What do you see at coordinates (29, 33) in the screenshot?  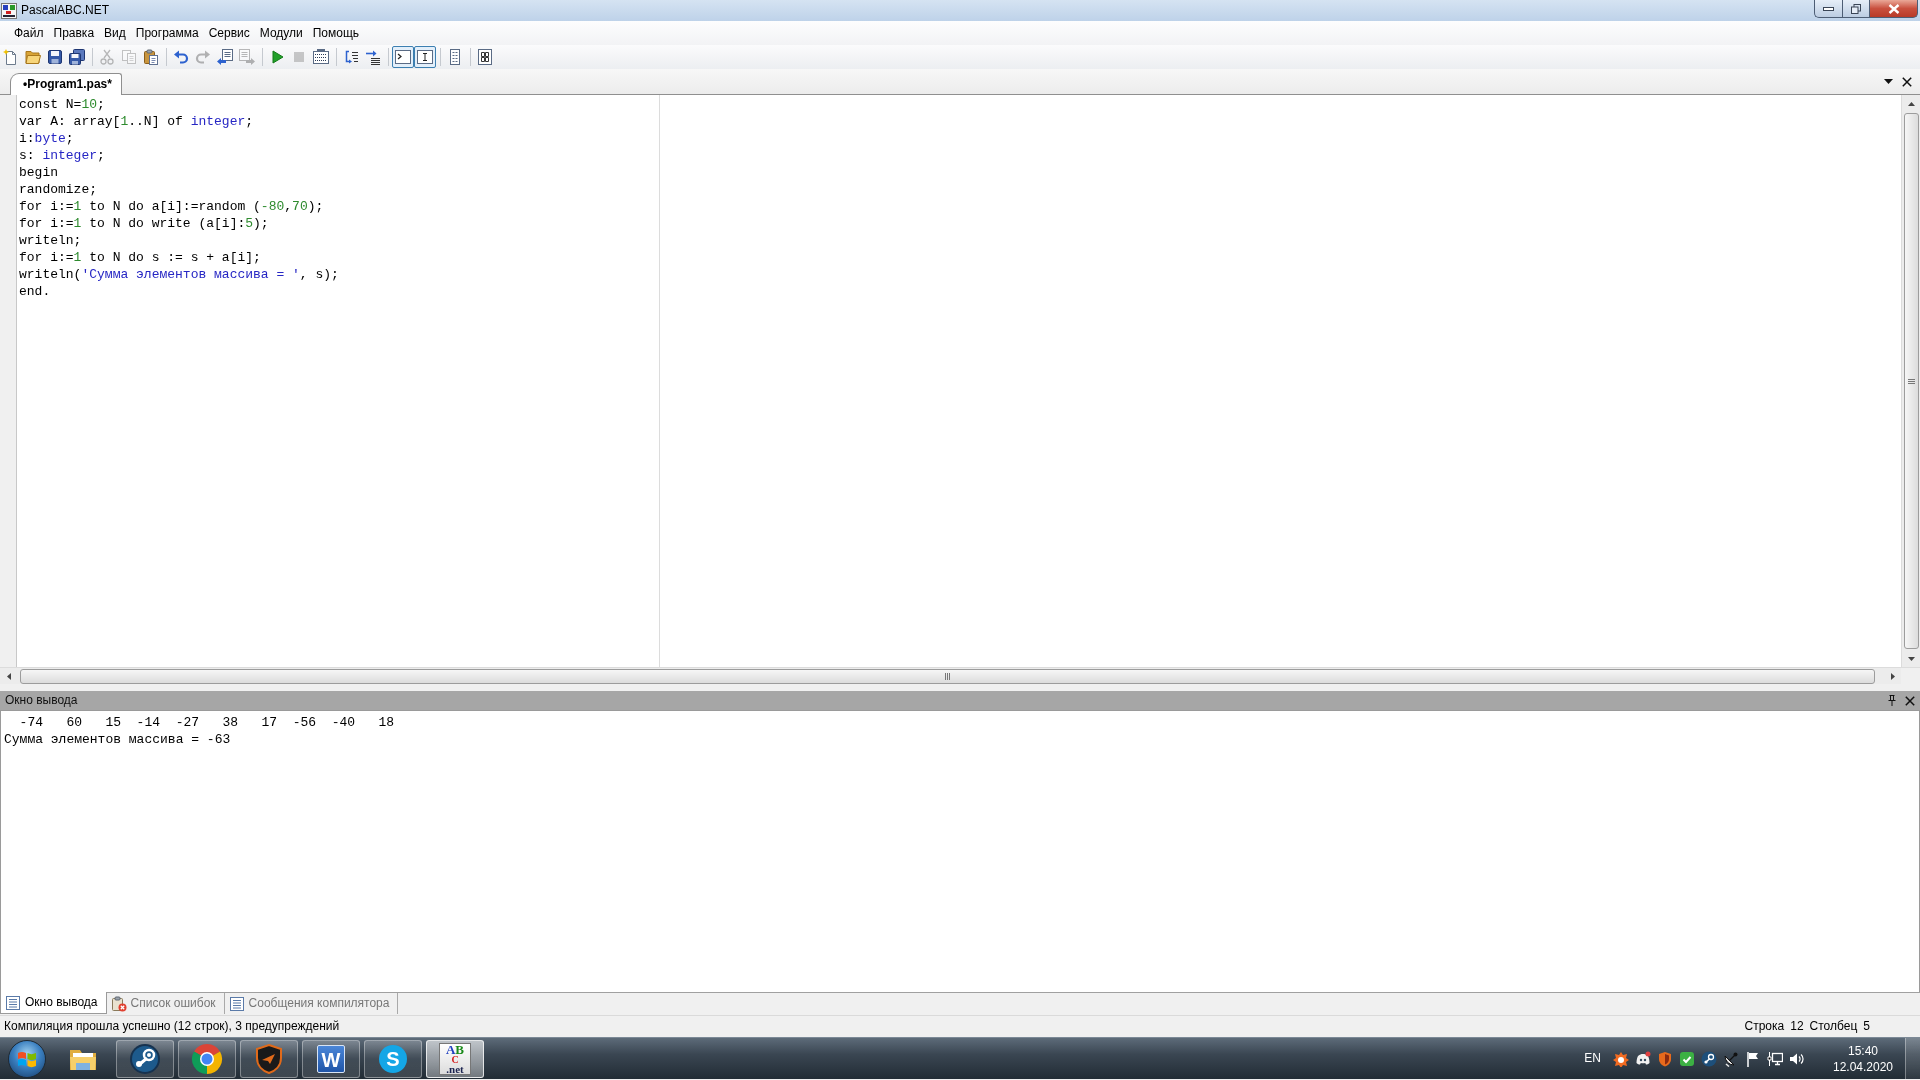 I see `menu-item: Файл` at bounding box center [29, 33].